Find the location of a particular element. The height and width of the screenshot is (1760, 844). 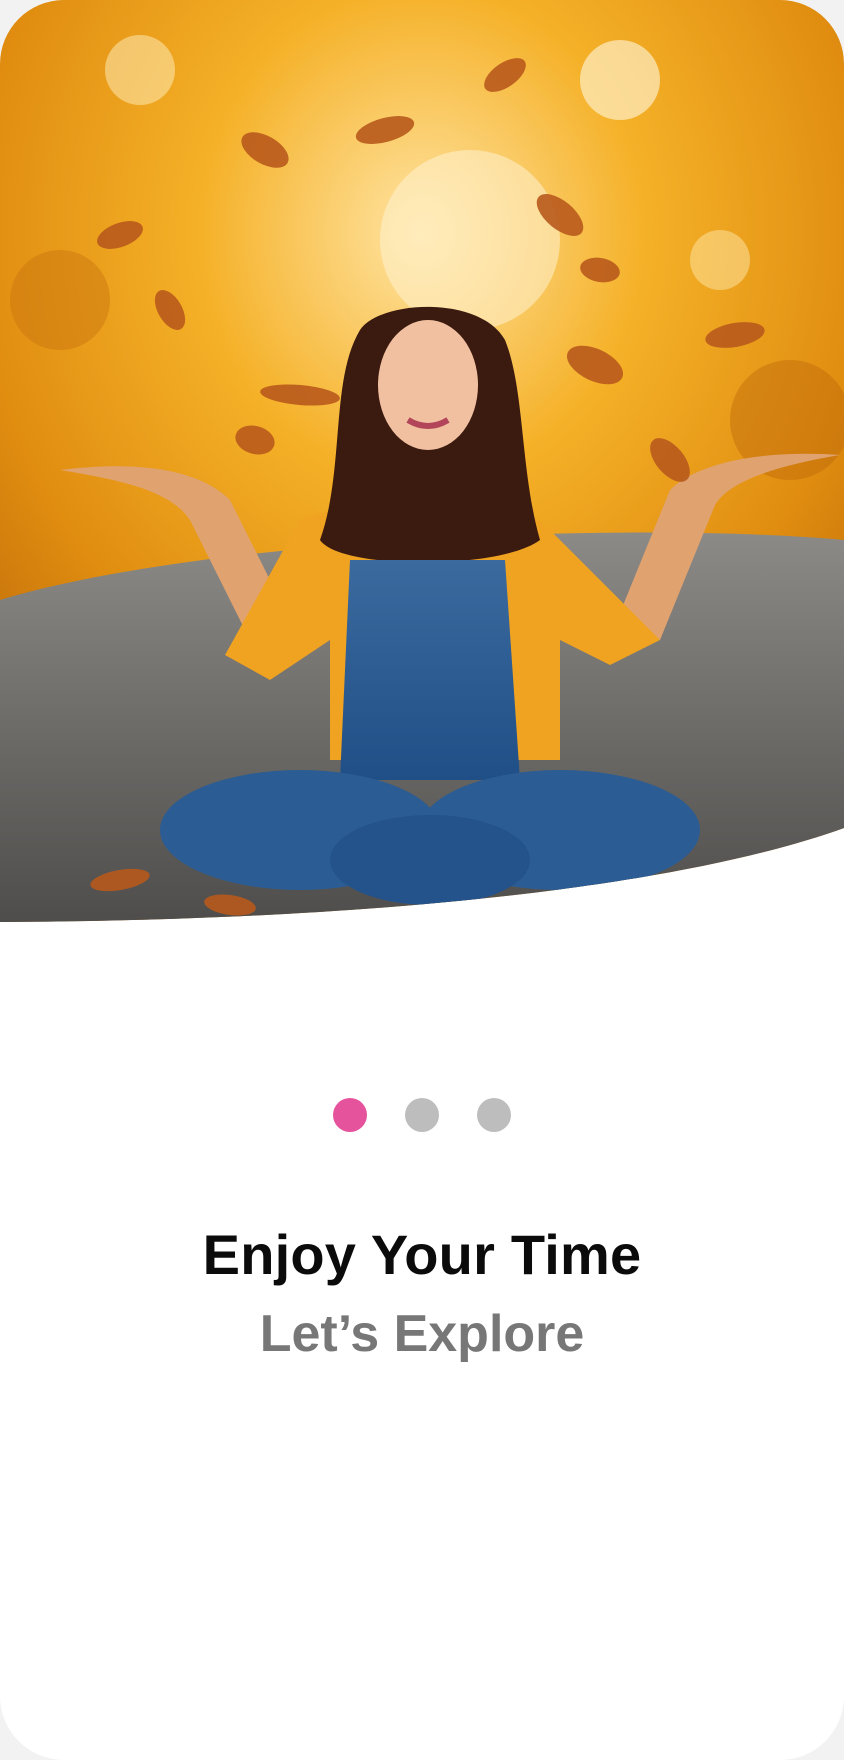

page-dot-1-active is located at coordinates (350, 1115).